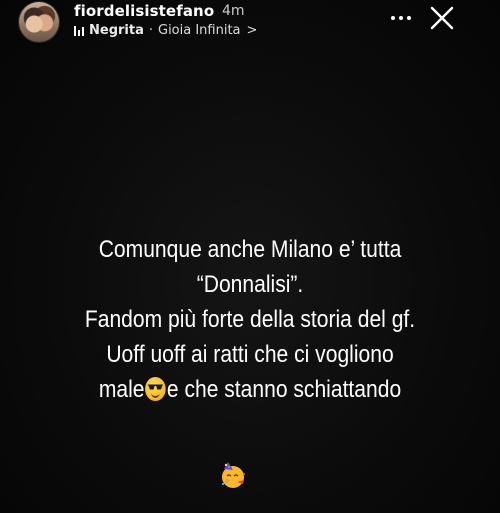 Image resolution: width=500 pixels, height=513 pixels. I want to click on profile-avatar, so click(39, 22).